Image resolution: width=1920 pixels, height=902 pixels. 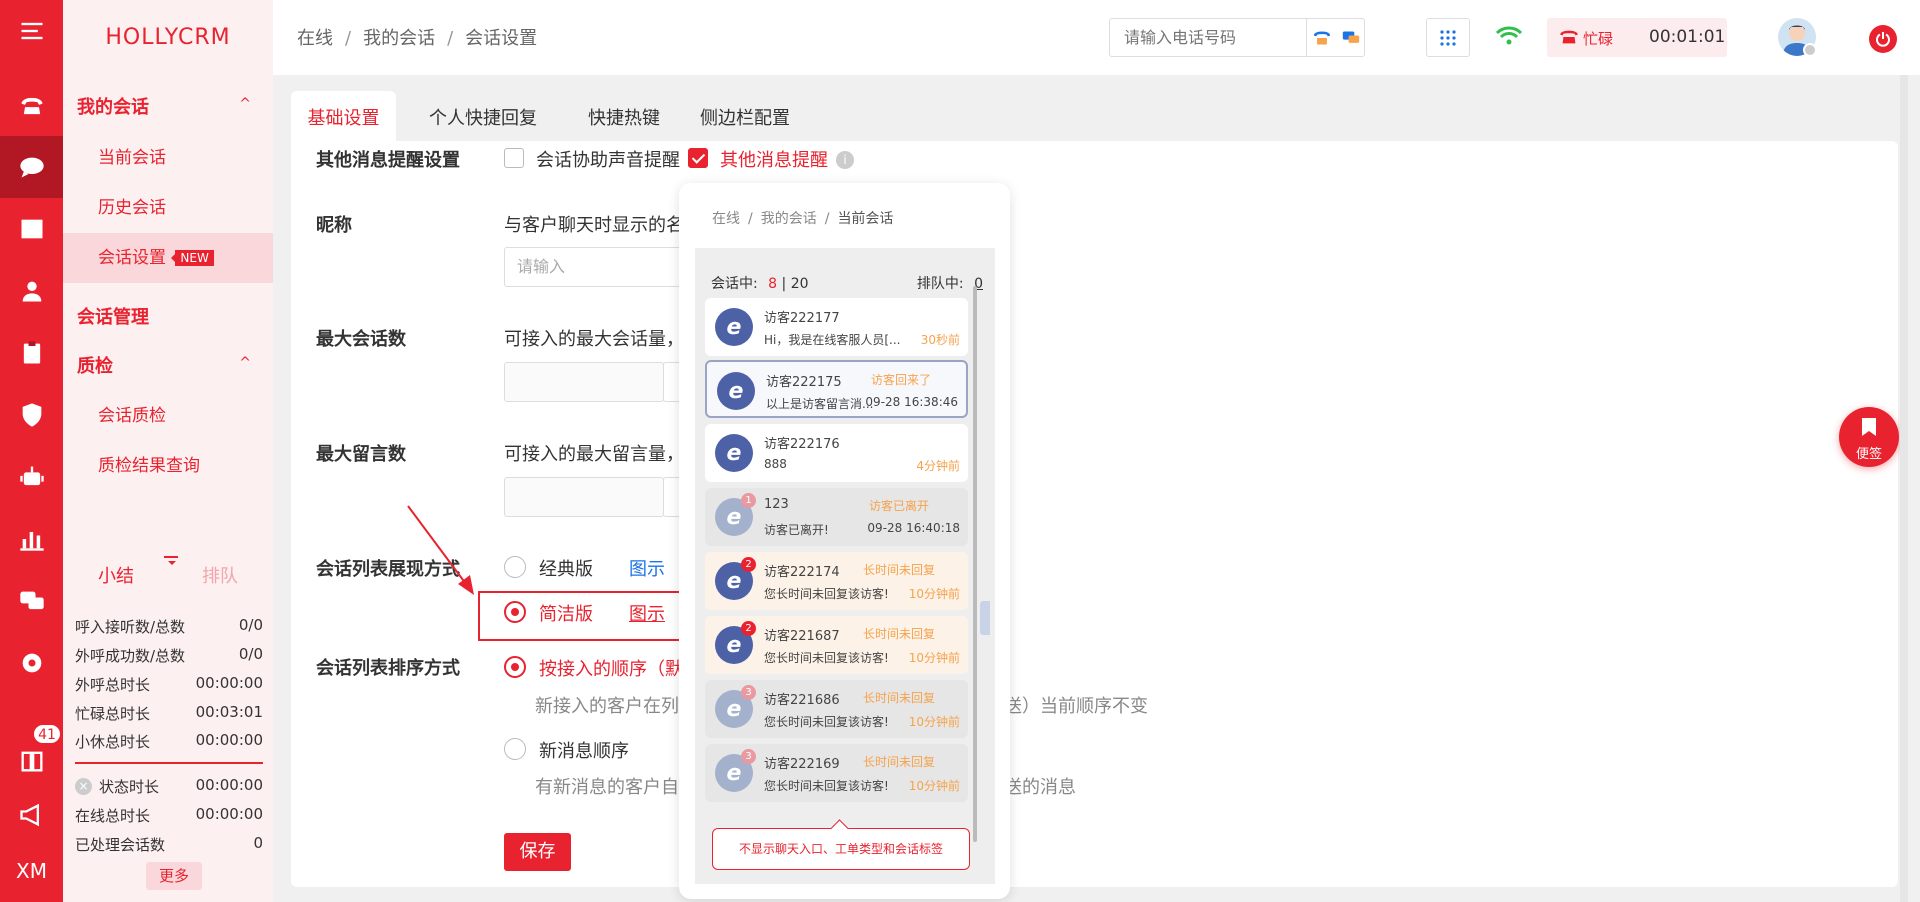 What do you see at coordinates (514, 158) in the screenshot?
I see `assist-sound-checkbox` at bounding box center [514, 158].